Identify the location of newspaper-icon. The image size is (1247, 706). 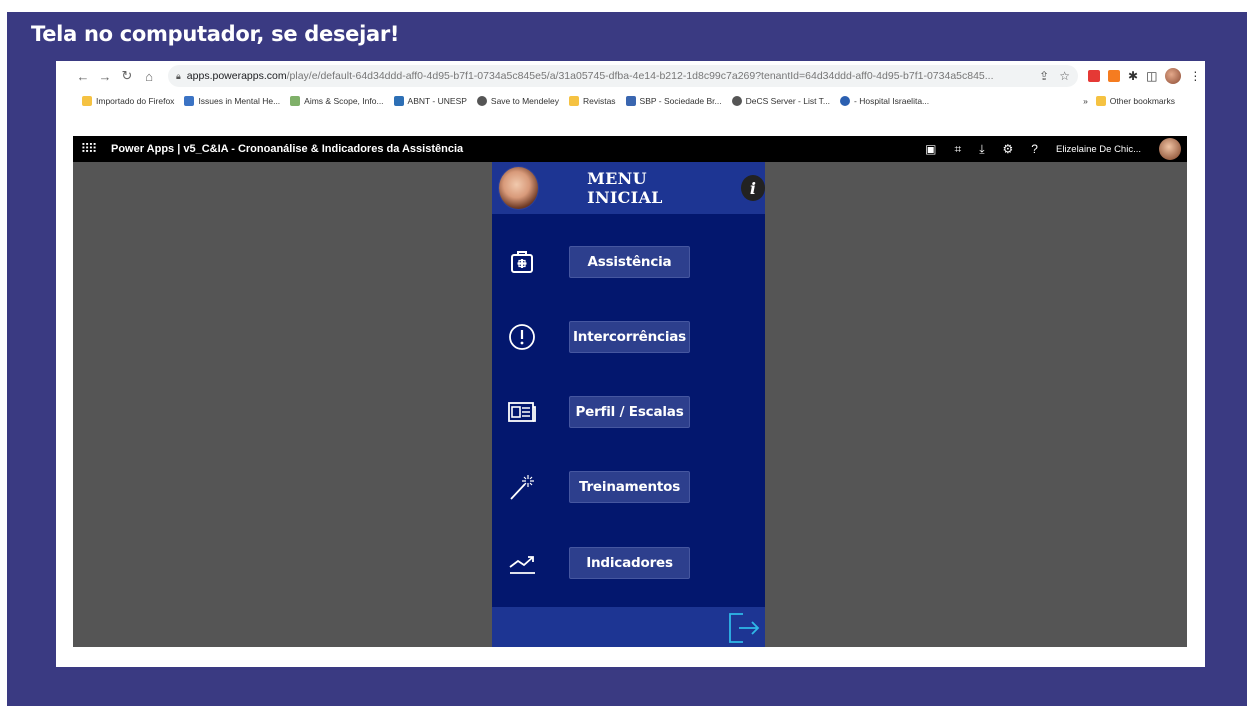
(522, 412).